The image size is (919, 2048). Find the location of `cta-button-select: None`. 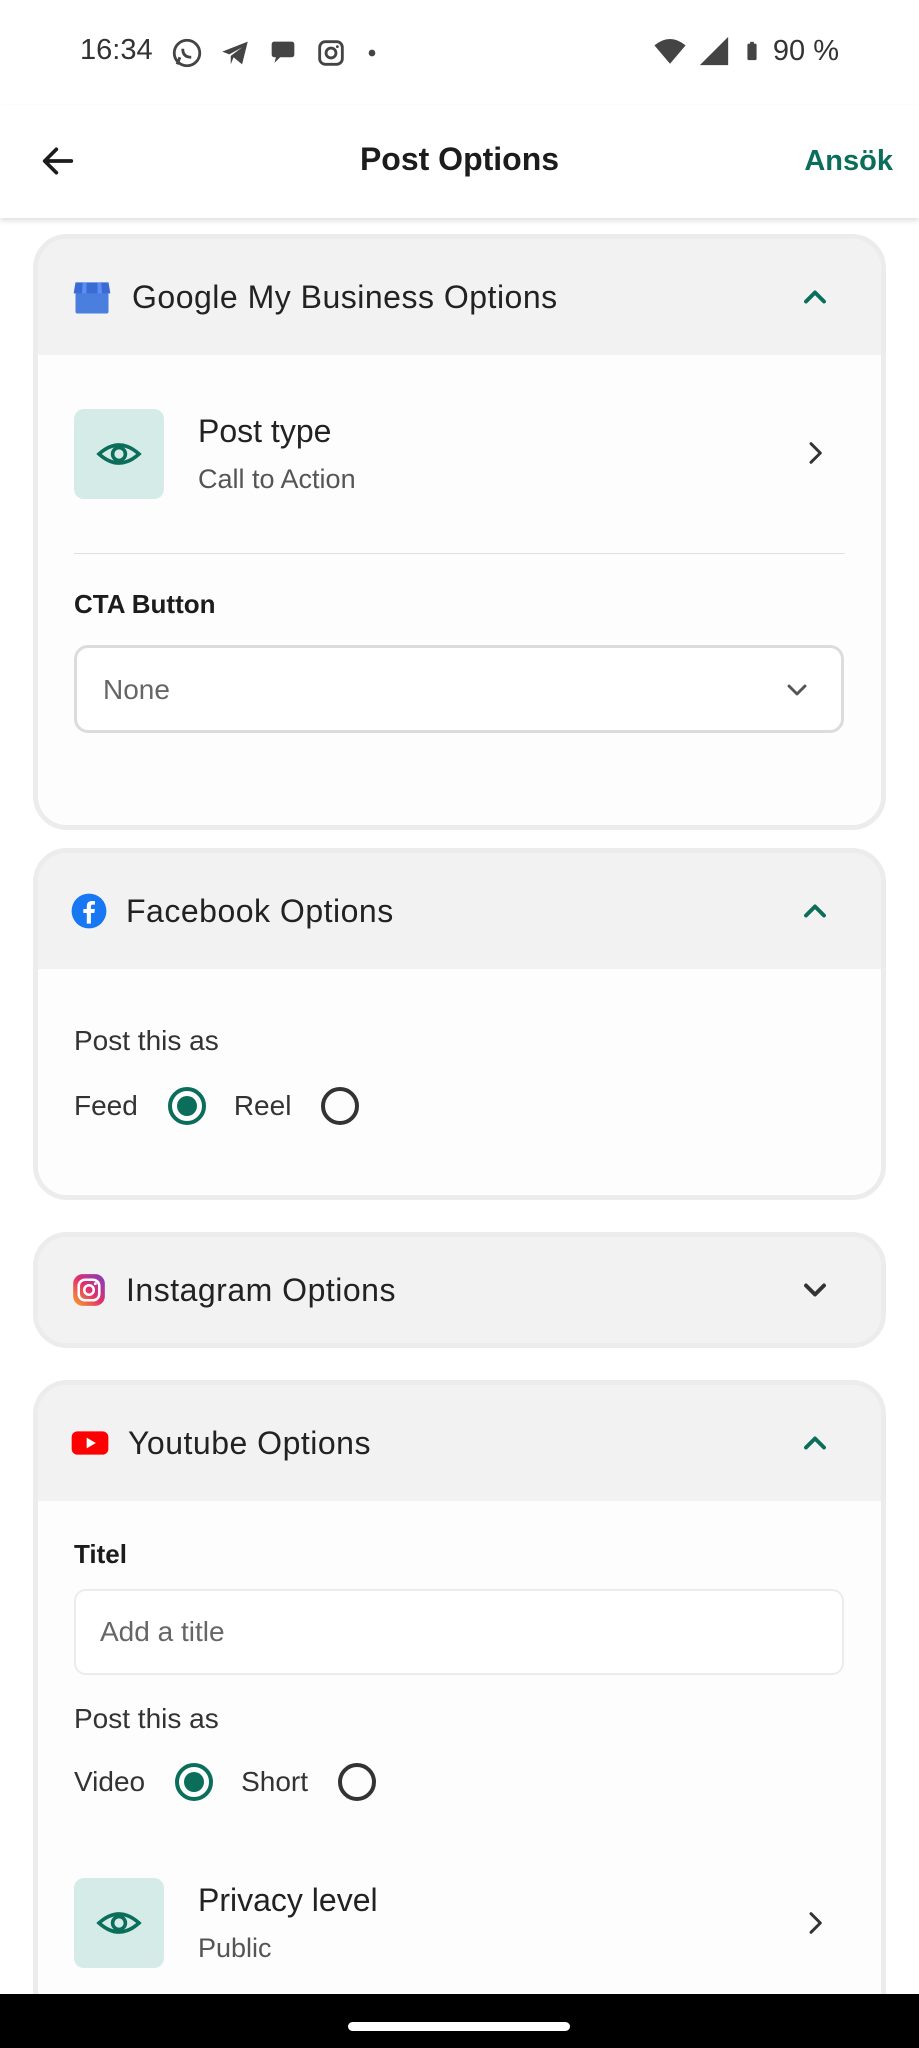

cta-button-select: None is located at coordinates (459, 689).